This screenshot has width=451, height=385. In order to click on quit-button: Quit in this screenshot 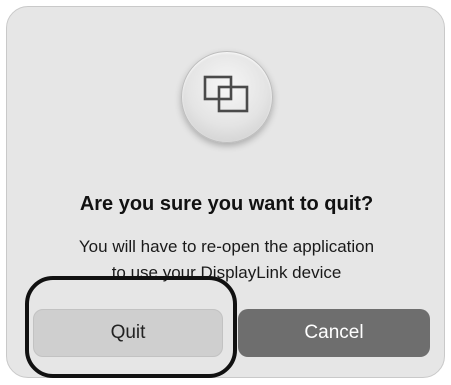, I will do `click(128, 333)`.